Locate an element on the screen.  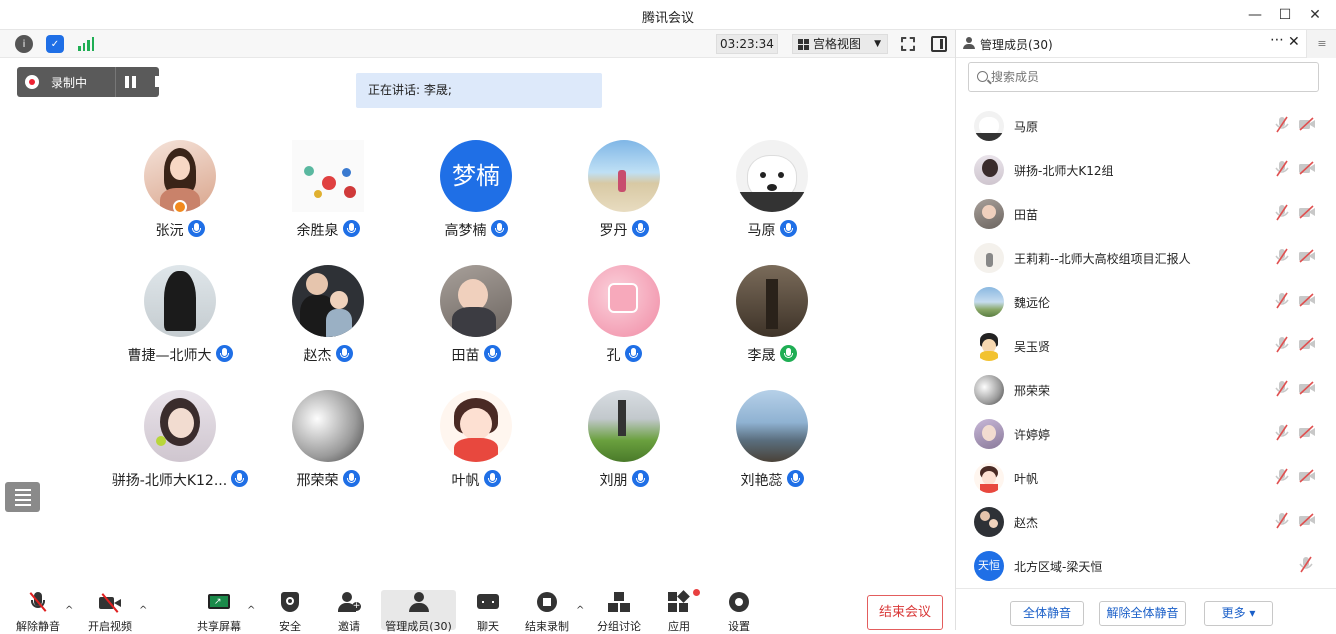
unmute-button: 解除静音 is located at coordinates (38, 611).